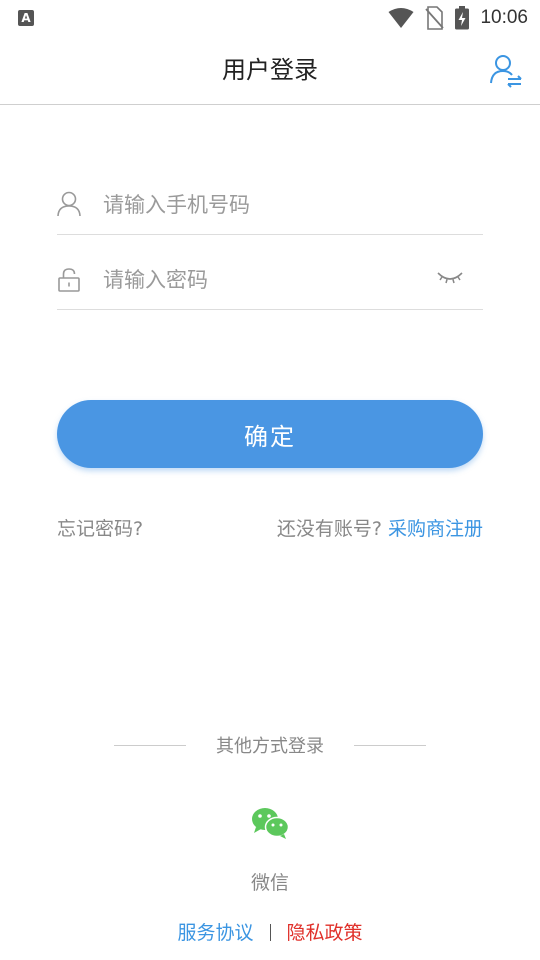  I want to click on status-icons: 10:06, so click(458, 18).